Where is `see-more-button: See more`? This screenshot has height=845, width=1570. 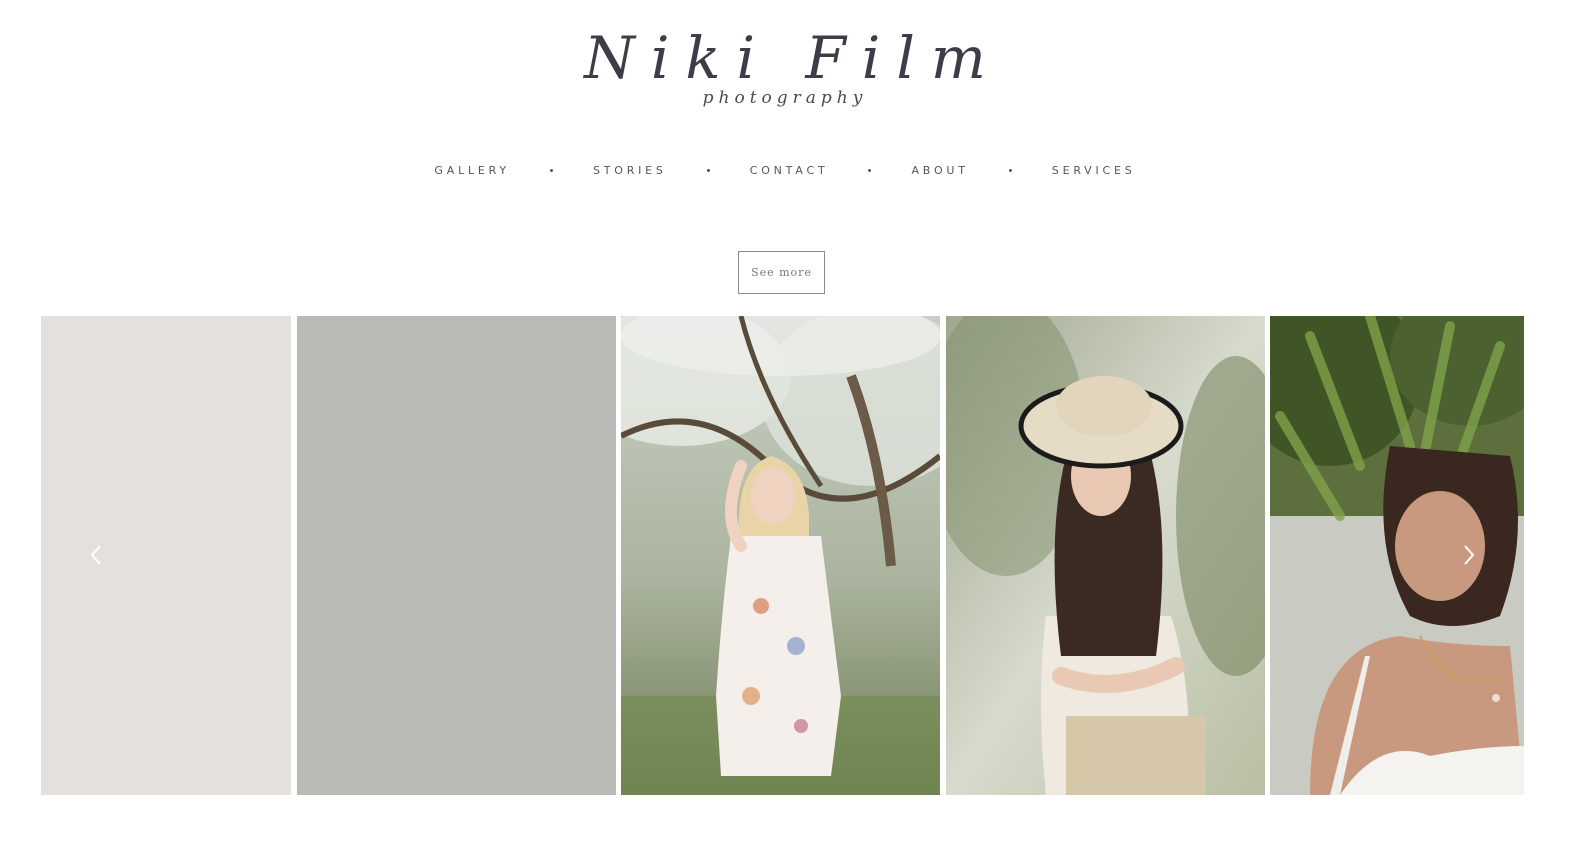 see-more-button: See more is located at coordinates (781, 272).